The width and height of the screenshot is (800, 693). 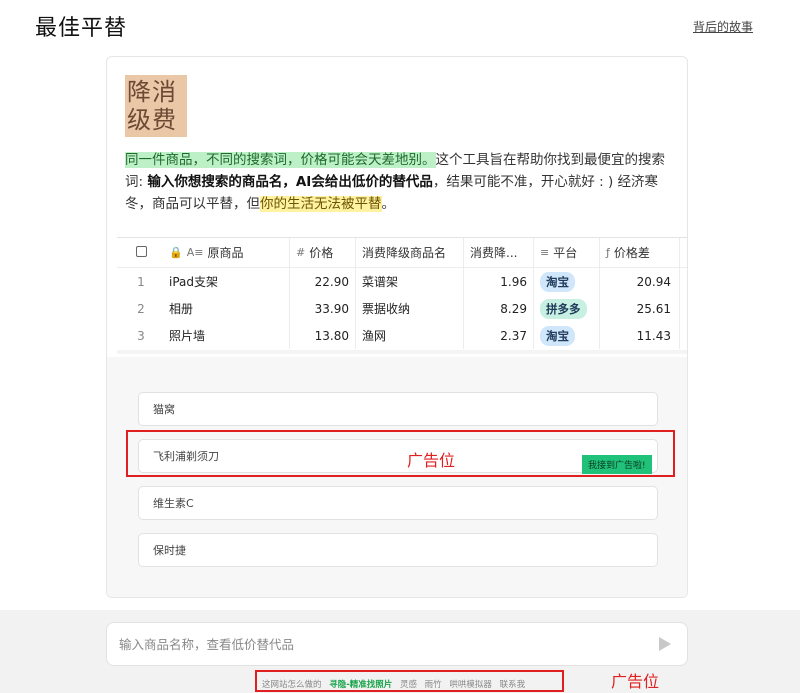 I want to click on logo: 降消 级费, so click(x=156, y=106).